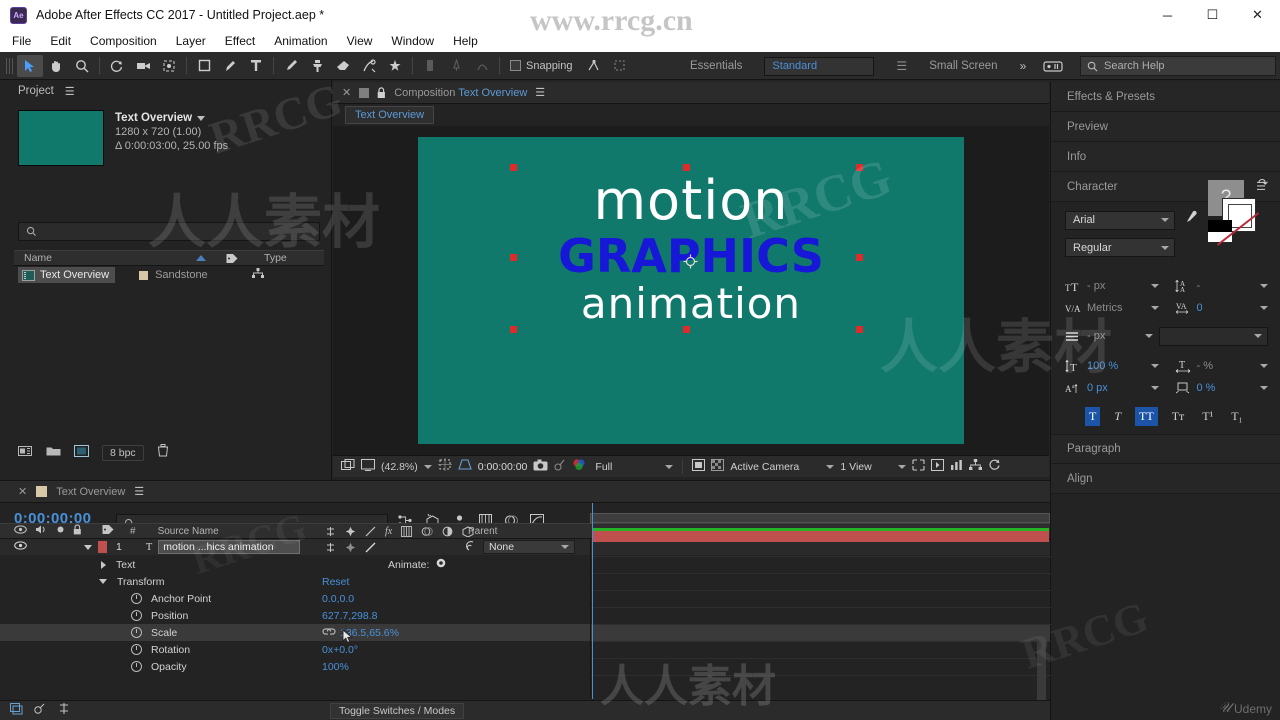  Describe the element at coordinates (465, 467) in the screenshot. I see `region-of-interest-icon` at that location.